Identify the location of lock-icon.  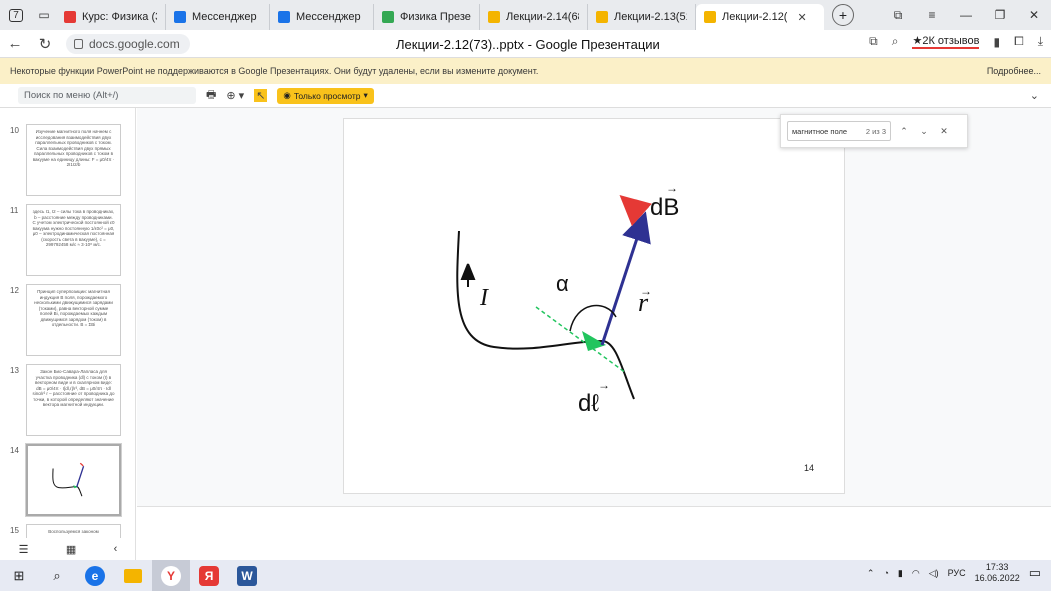
(78, 43).